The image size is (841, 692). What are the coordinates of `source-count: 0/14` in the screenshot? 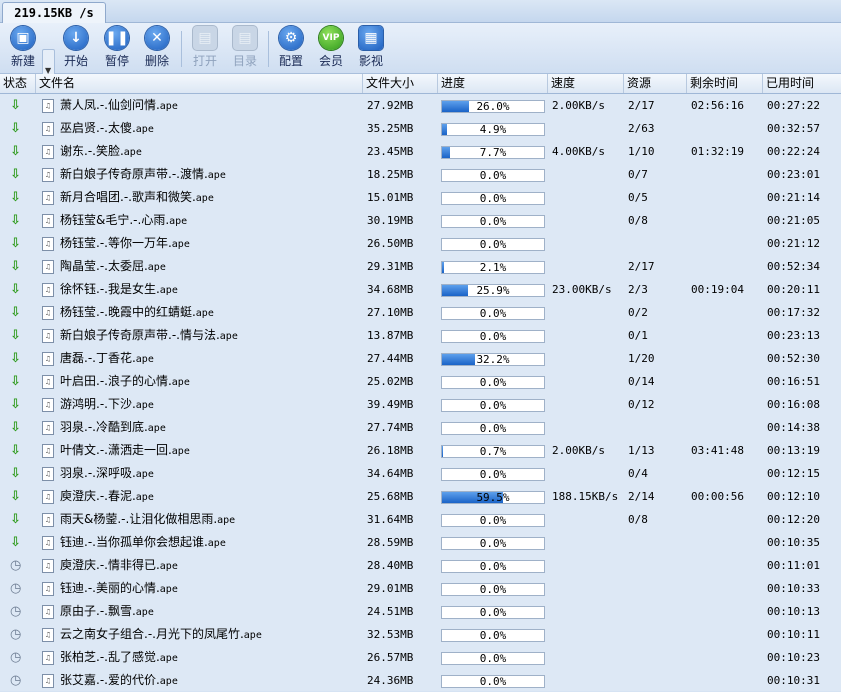 It's located at (641, 381).